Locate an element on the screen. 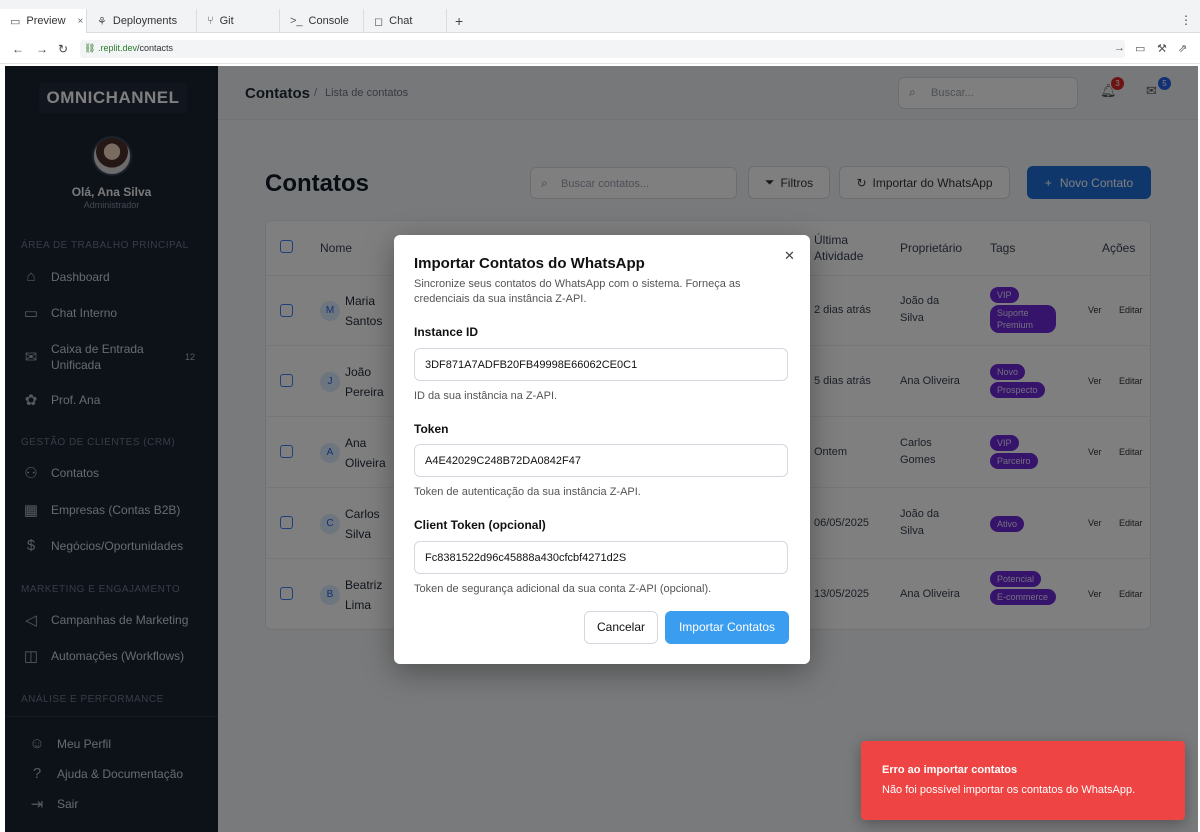  dialog-title: Importar Contatos do WhatsApp is located at coordinates (529, 263).